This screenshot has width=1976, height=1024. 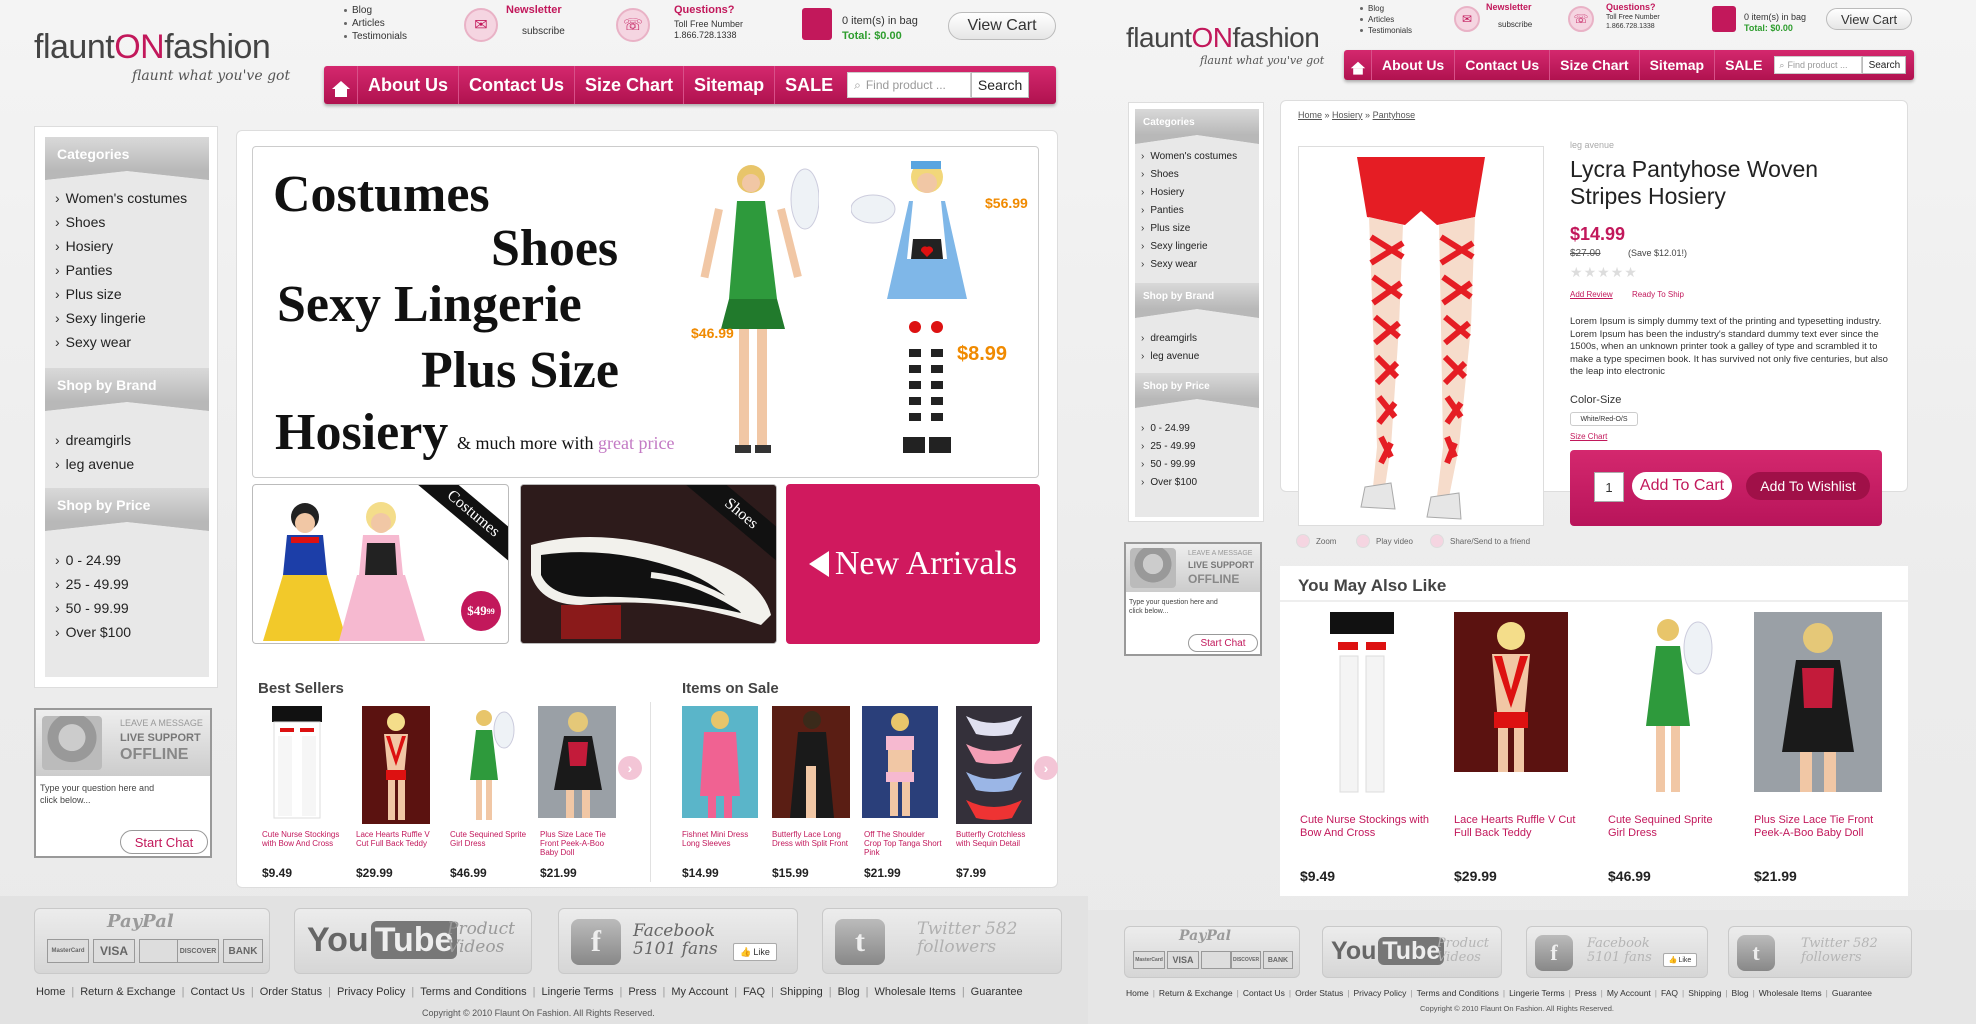 What do you see at coordinates (1421, 336) in the screenshot?
I see `product-image-frame` at bounding box center [1421, 336].